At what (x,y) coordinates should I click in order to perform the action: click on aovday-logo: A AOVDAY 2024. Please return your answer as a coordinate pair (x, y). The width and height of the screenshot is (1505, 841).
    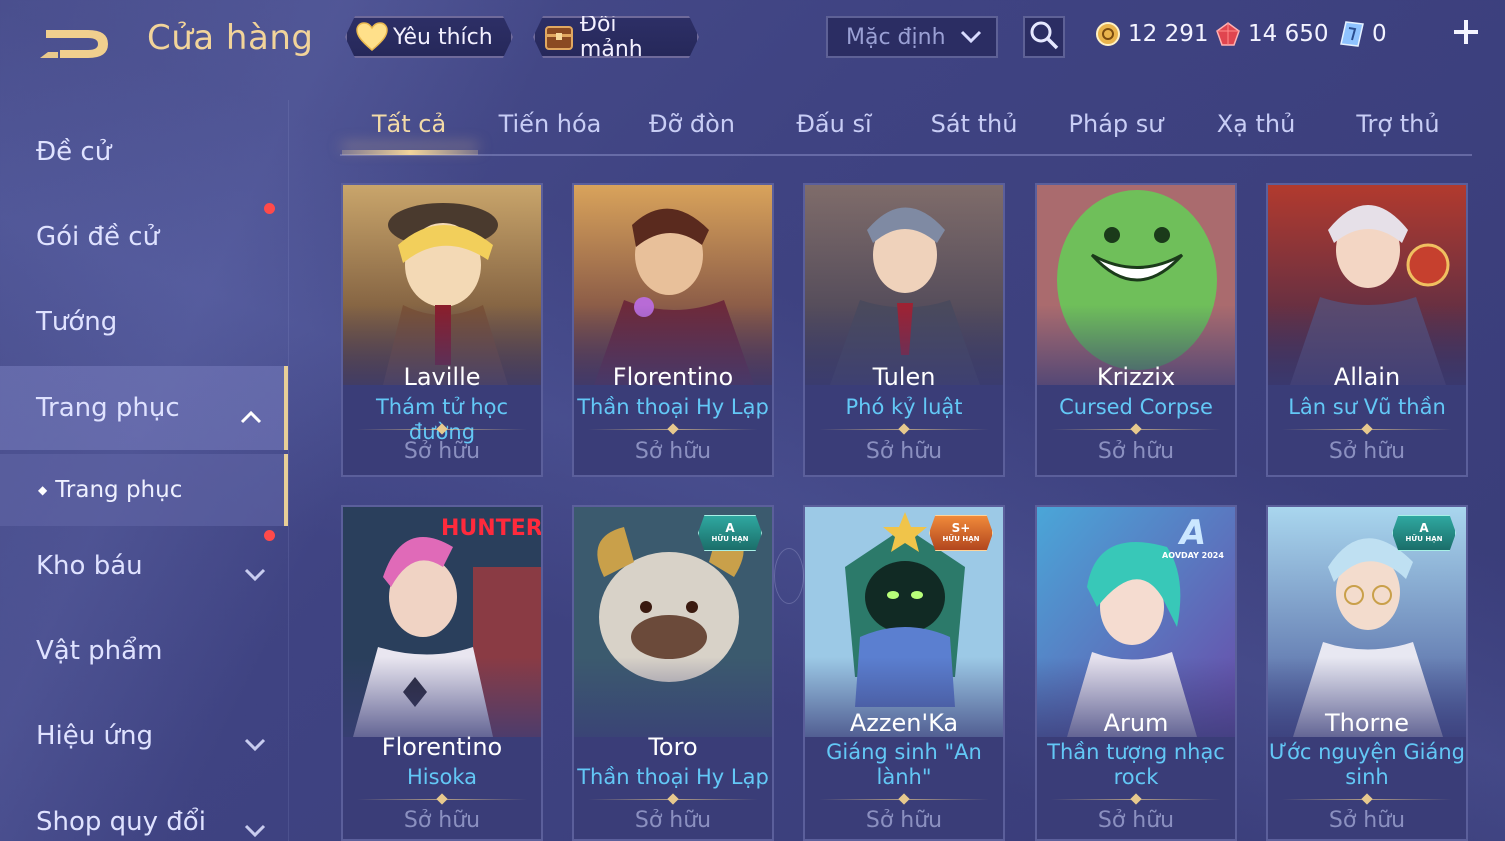
    Looking at the image, I should click on (1193, 540).